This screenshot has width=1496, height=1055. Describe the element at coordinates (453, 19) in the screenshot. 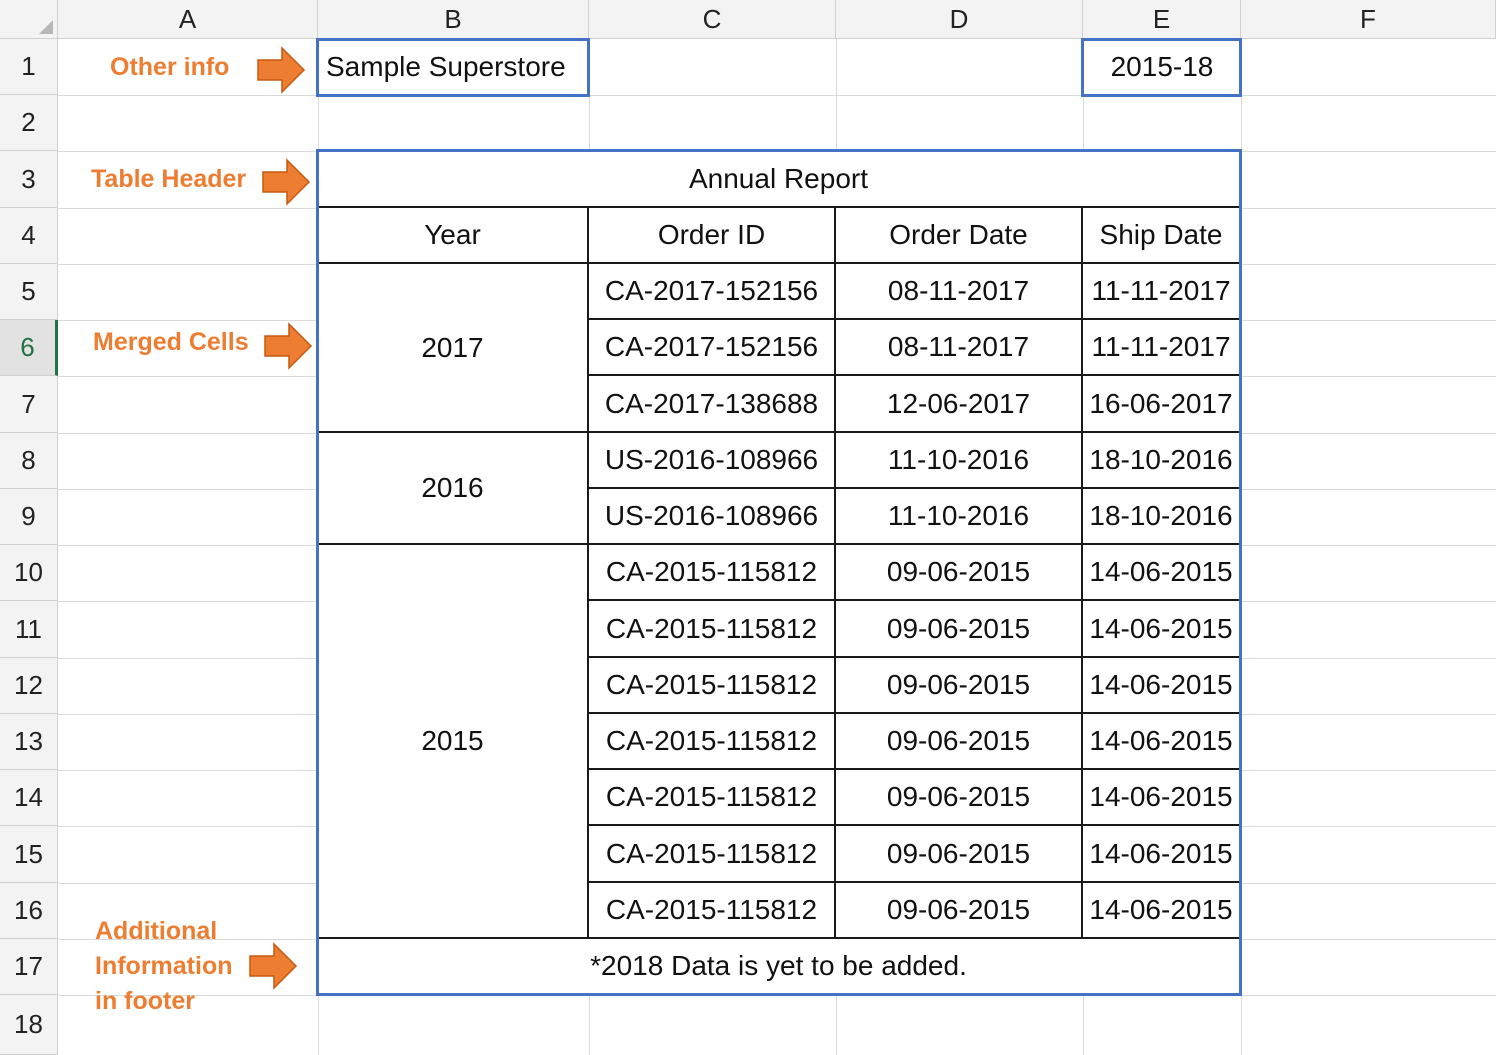

I see `column-header-b: B` at that location.